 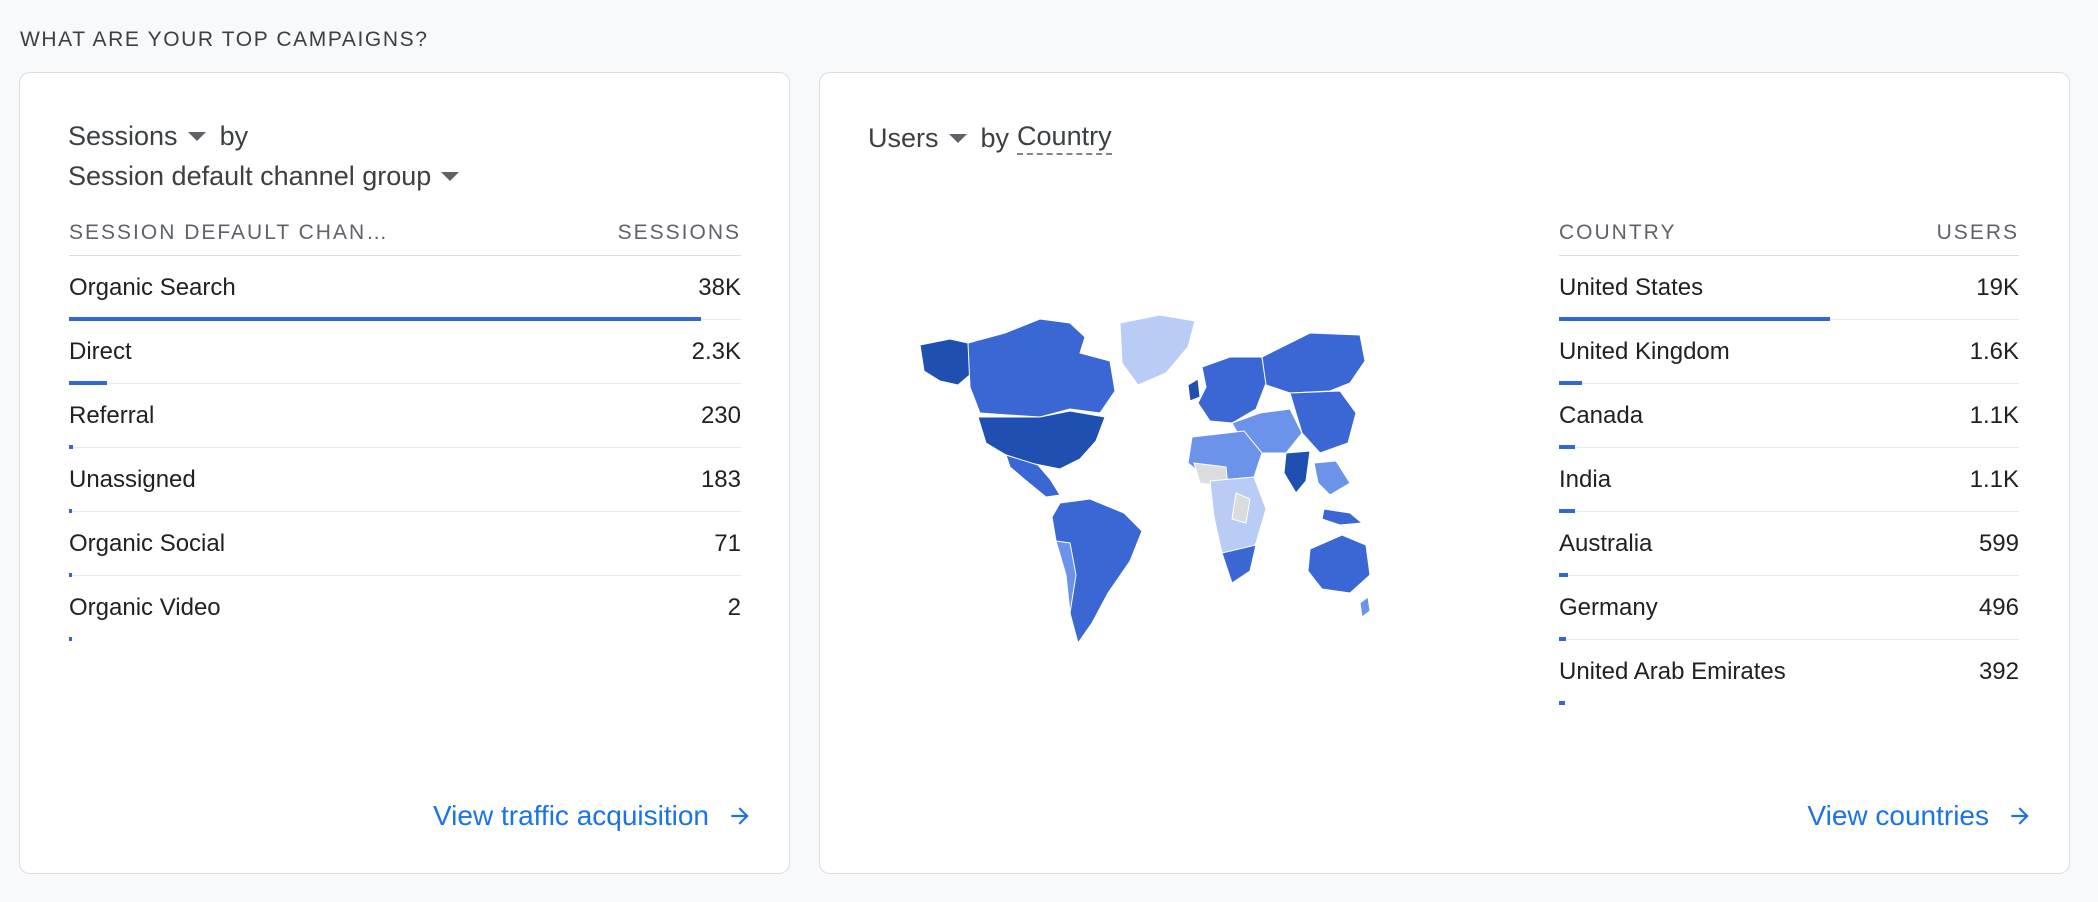 What do you see at coordinates (1898, 815) in the screenshot?
I see `link-label: View countries` at bounding box center [1898, 815].